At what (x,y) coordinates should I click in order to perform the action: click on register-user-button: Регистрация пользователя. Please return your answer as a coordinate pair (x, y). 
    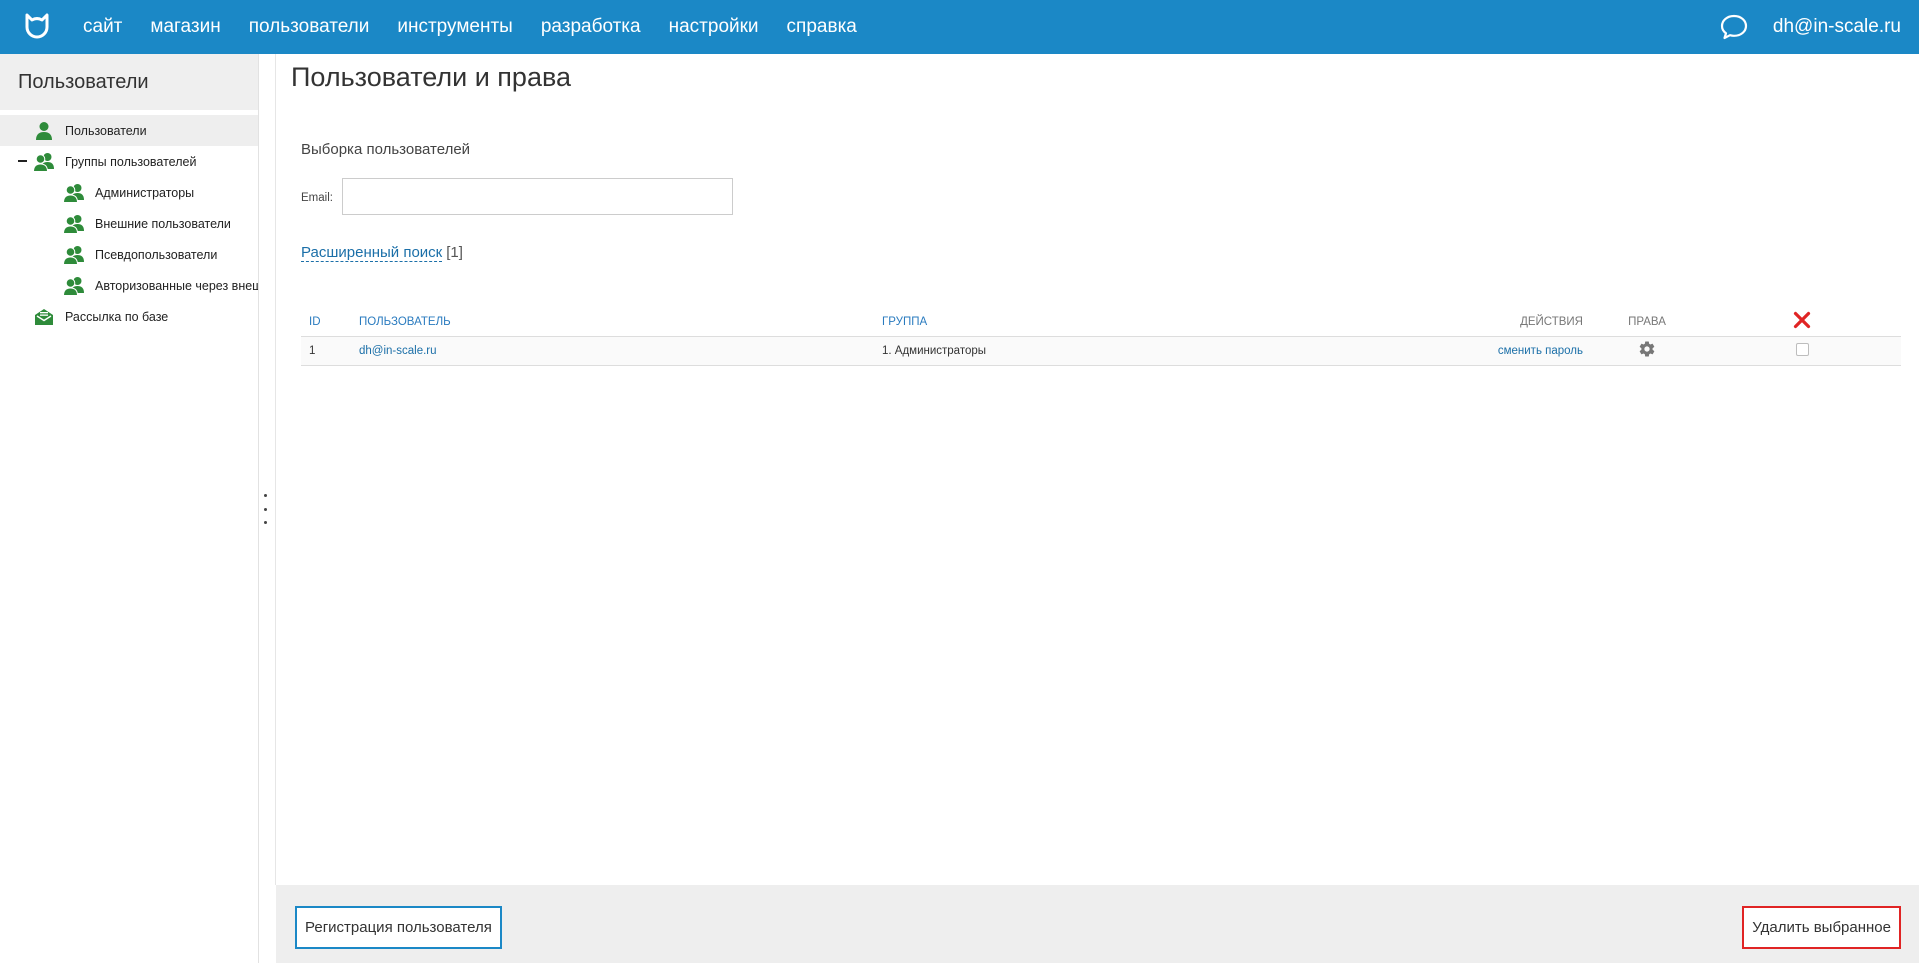
    Looking at the image, I should click on (398, 927).